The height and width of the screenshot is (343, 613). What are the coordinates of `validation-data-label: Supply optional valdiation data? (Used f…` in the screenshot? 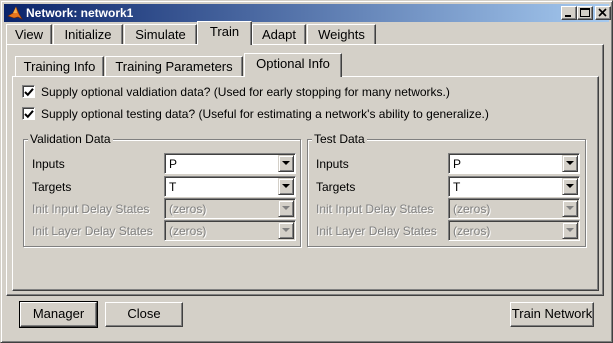 It's located at (245, 92).